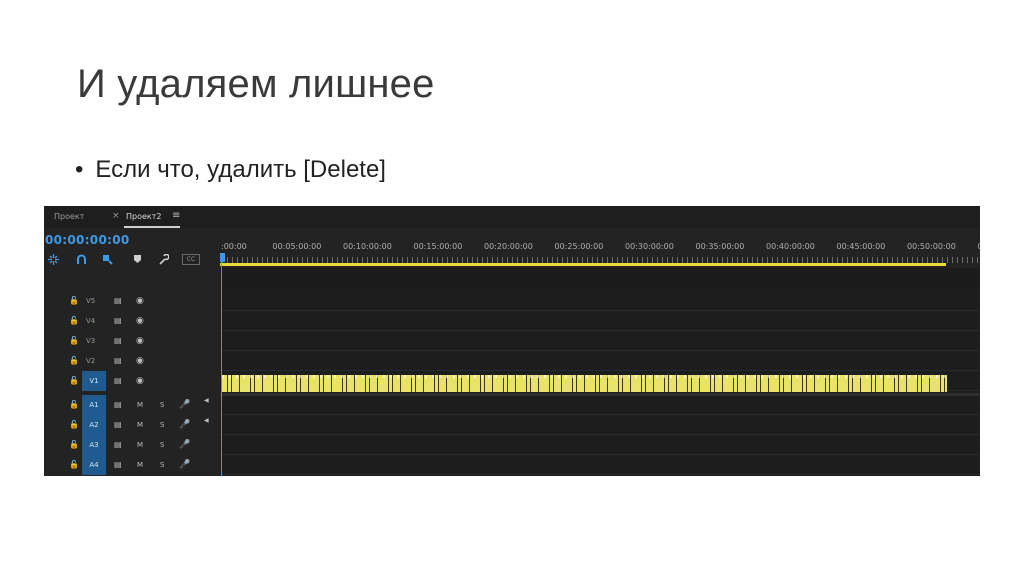 Image resolution: width=1024 pixels, height=574 pixels. What do you see at coordinates (256, 84) in the screenshot?
I see `slide-title: И удаляем лишнее` at bounding box center [256, 84].